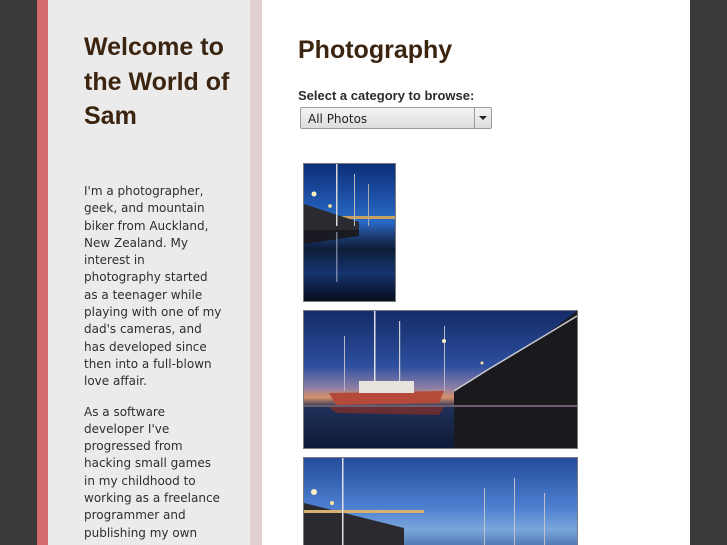 The width and height of the screenshot is (727, 545). Describe the element at coordinates (338, 119) in the screenshot. I see `category-select-value: All Photos` at that location.